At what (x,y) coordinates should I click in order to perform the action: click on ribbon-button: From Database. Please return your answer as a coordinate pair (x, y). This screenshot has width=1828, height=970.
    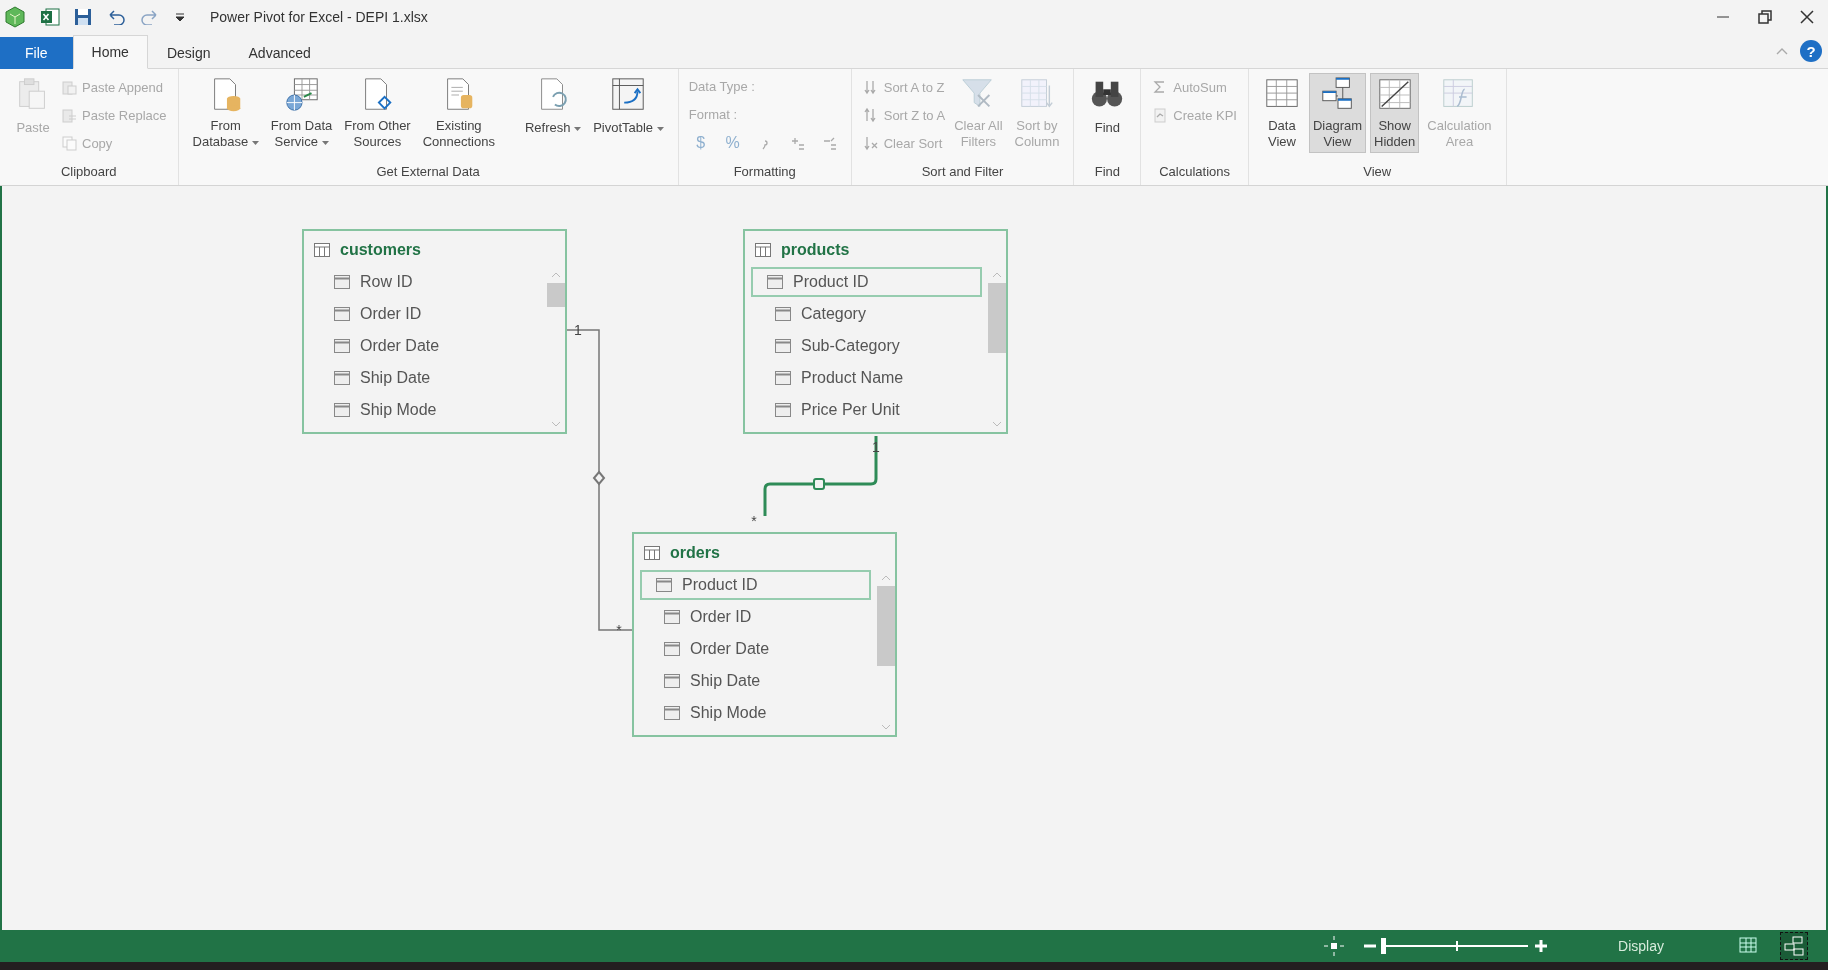
    Looking at the image, I should click on (225, 113).